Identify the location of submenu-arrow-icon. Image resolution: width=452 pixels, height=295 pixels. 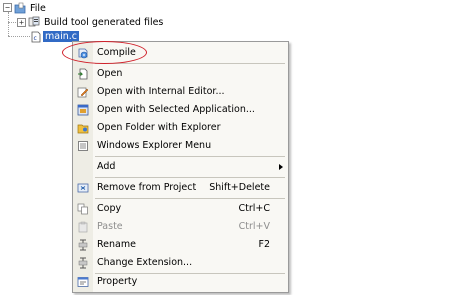
(281, 167).